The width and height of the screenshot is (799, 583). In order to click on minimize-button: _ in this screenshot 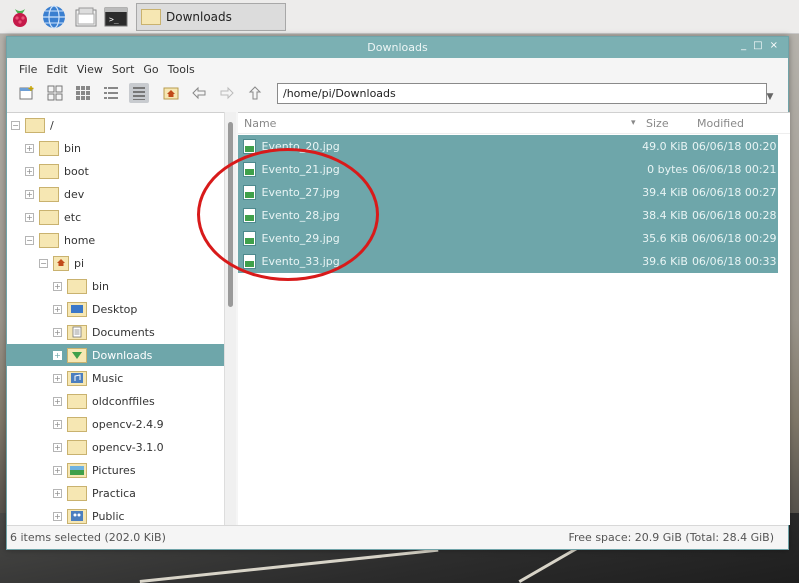, I will do `click(743, 45)`.